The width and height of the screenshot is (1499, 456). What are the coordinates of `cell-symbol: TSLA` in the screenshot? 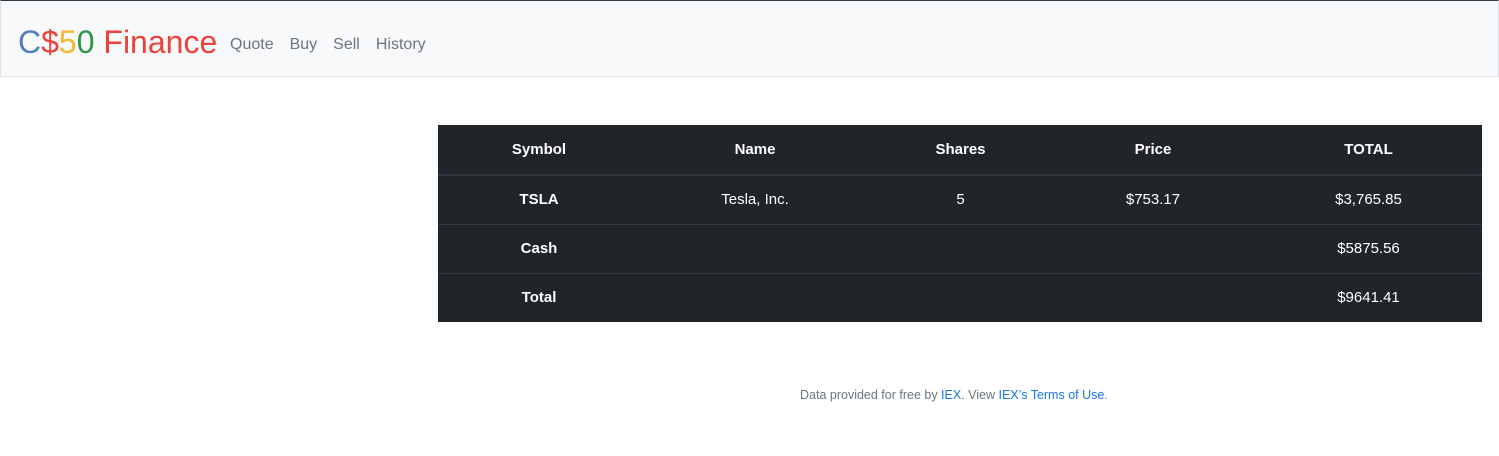 It's located at (539, 200).